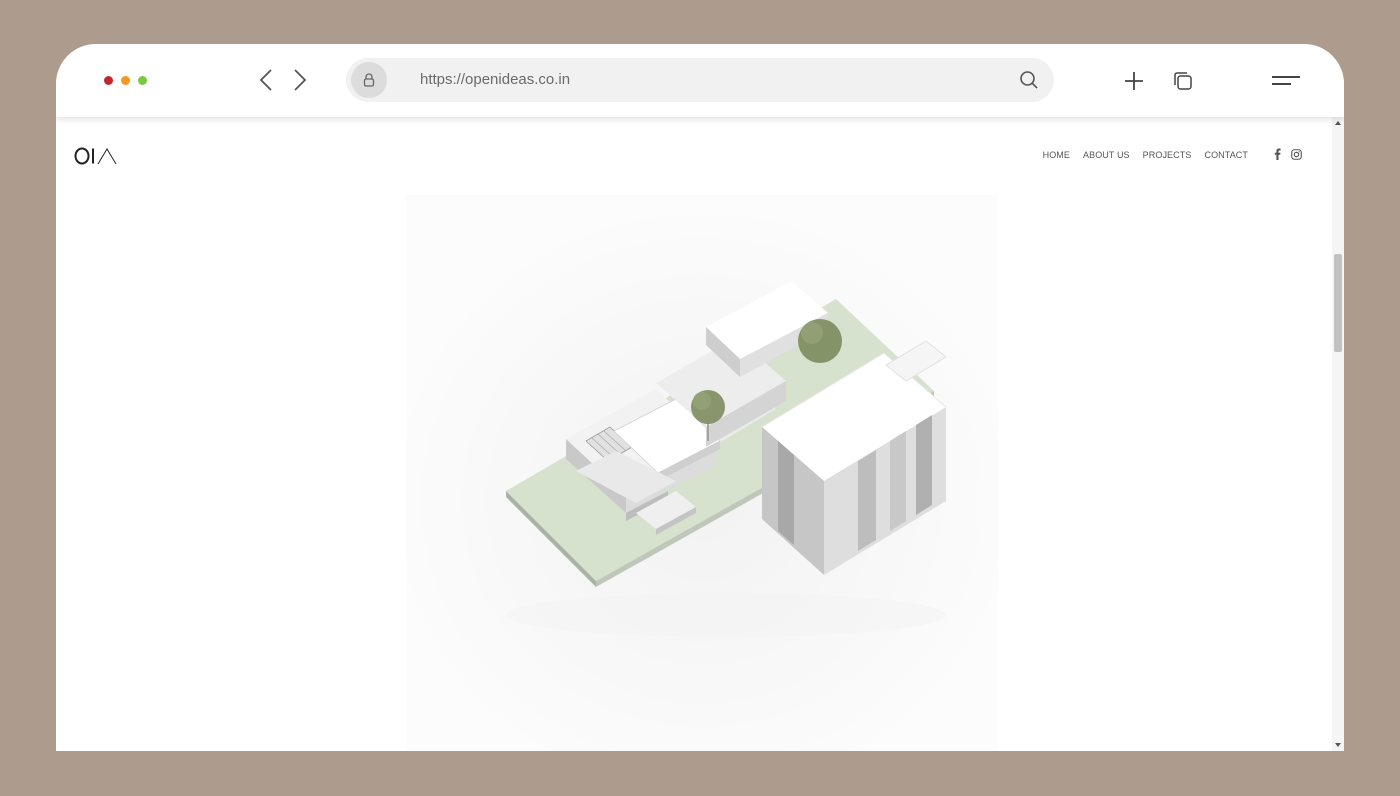 The width and height of the screenshot is (1400, 796). I want to click on facebook-link, so click(1277, 154).